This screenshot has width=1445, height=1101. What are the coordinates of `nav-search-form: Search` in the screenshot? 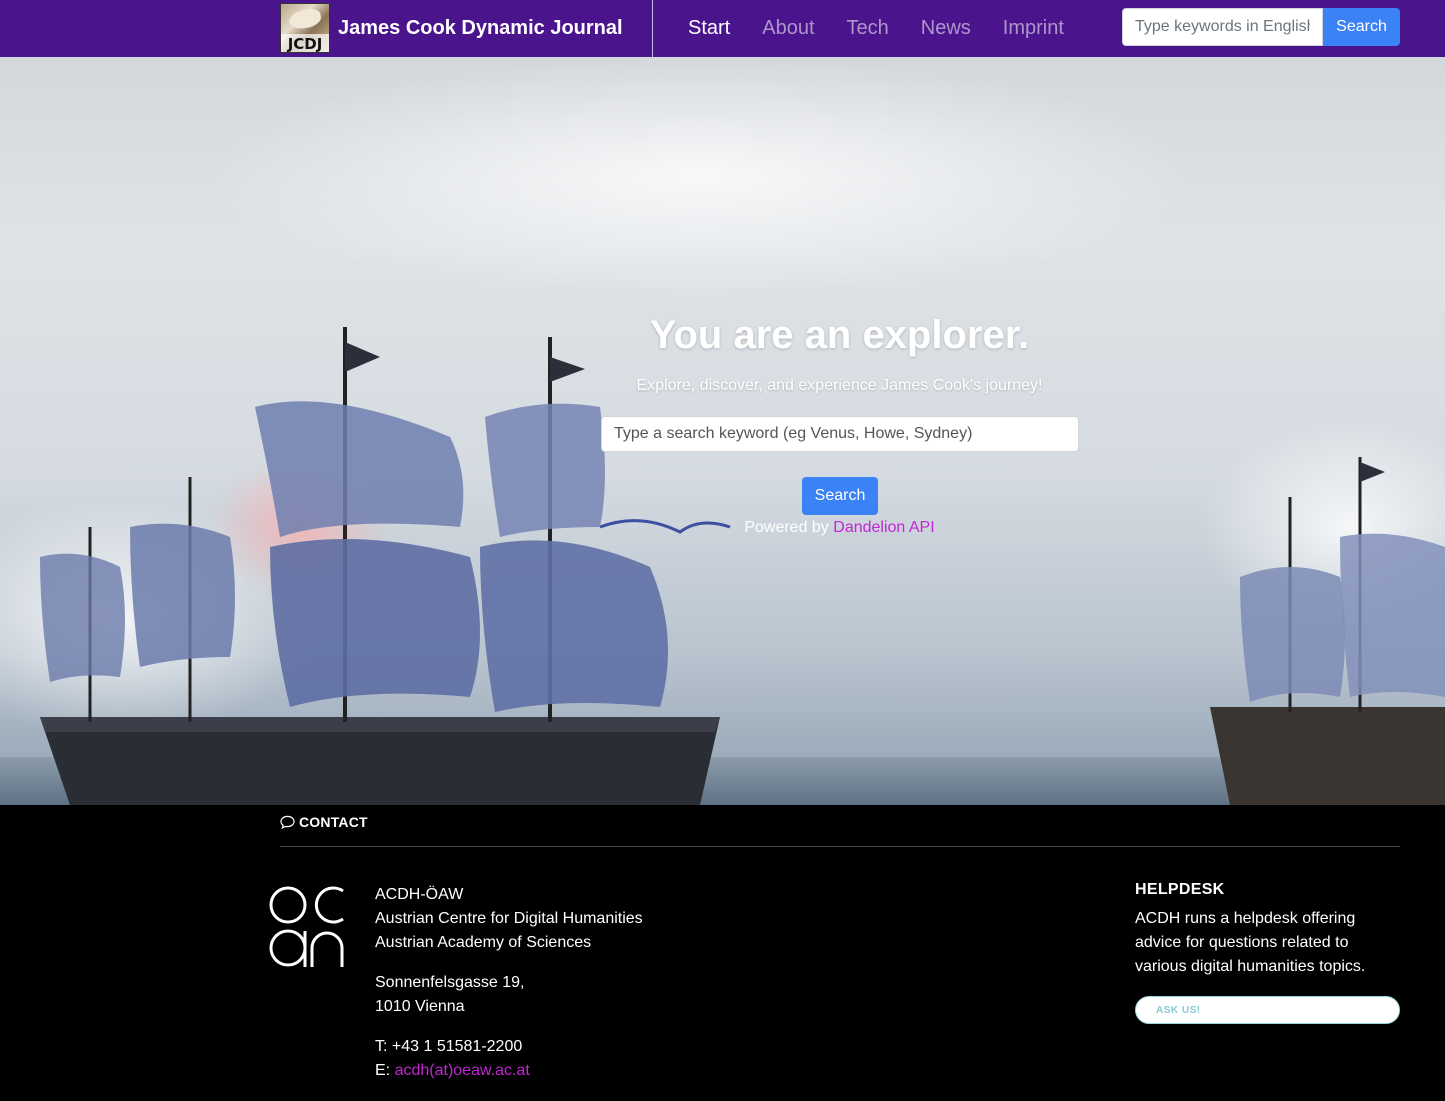 It's located at (1261, 27).